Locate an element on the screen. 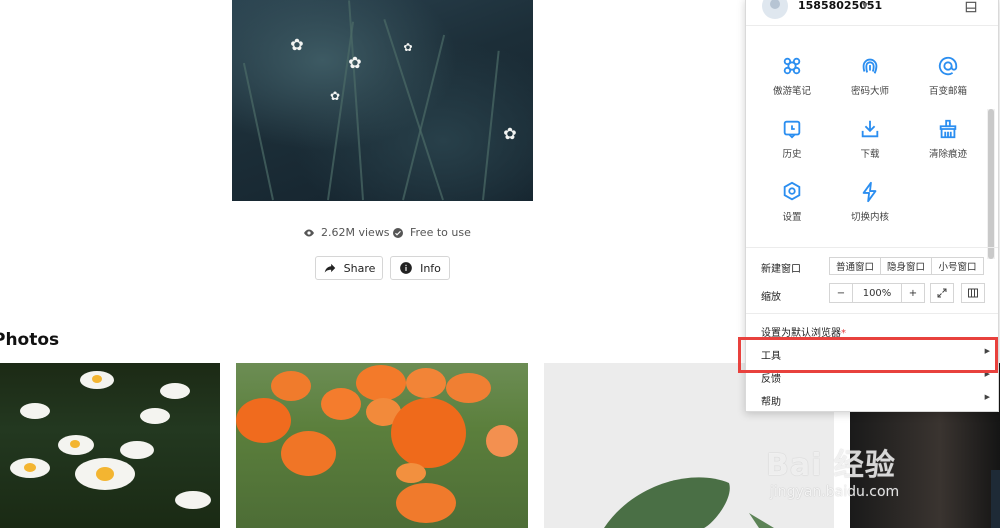 This screenshot has width=1000, height=528. grid-label: 密码大师 is located at coordinates (869, 91).